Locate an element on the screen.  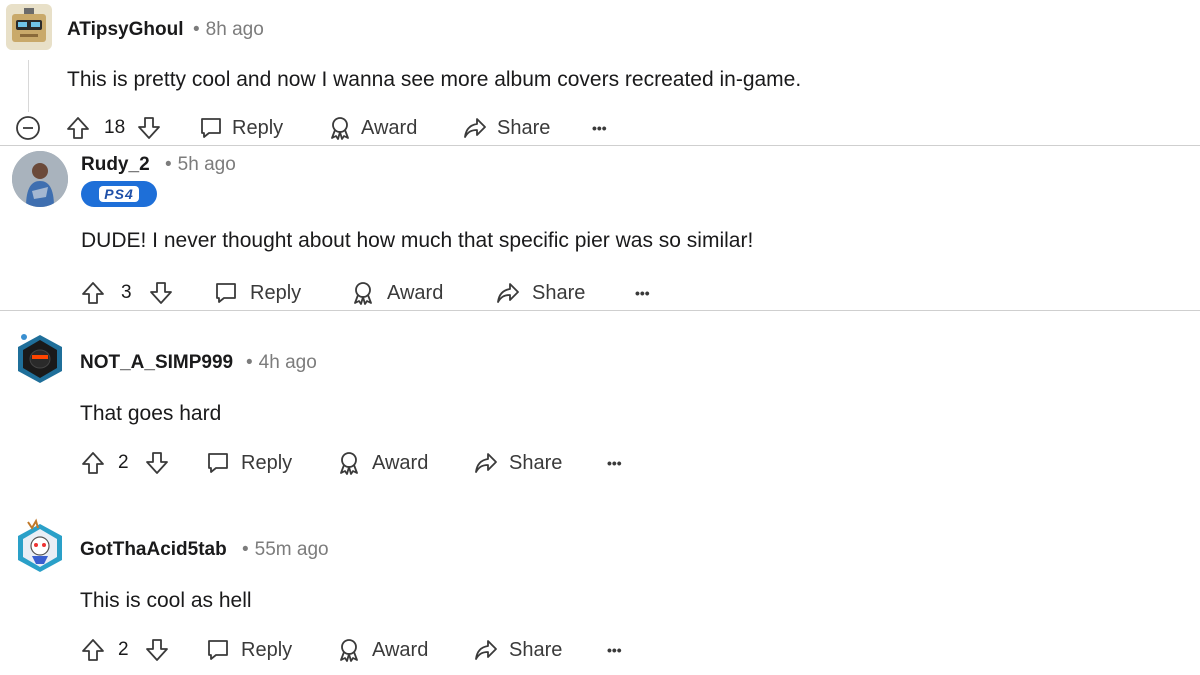
flair-label: PS4 is located at coordinates (119, 194).